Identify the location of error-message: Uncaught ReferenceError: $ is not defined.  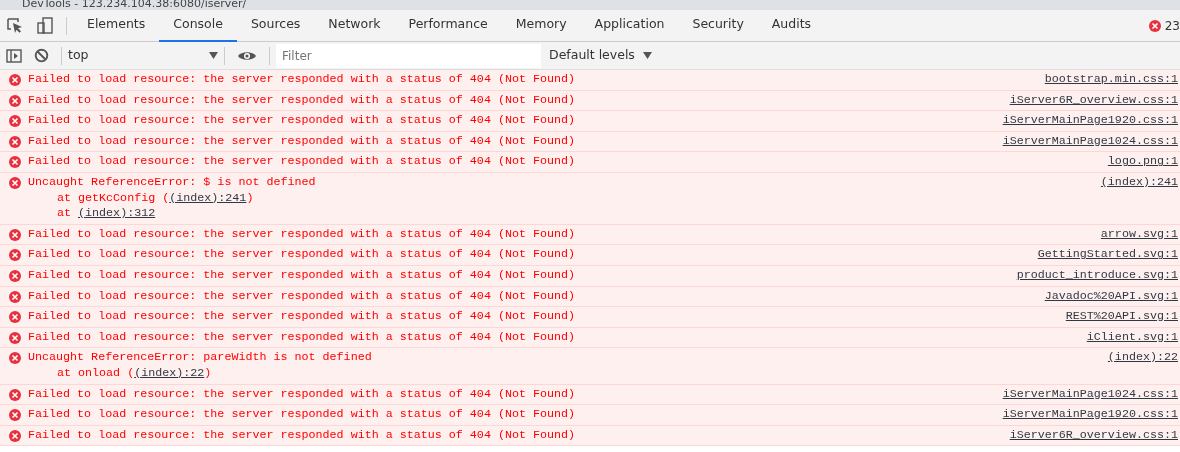
(172, 181).